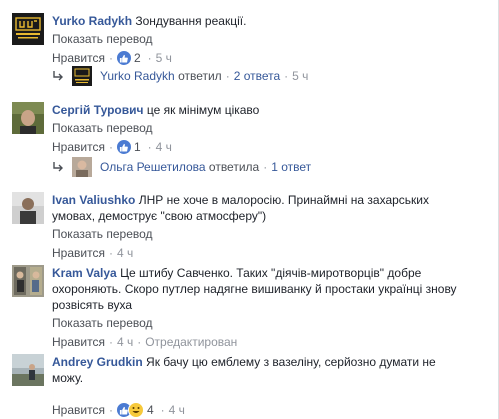 This screenshot has width=499, height=419. Describe the element at coordinates (92, 21) in the screenshot. I see `comment-author: Yurko Radykh` at that location.